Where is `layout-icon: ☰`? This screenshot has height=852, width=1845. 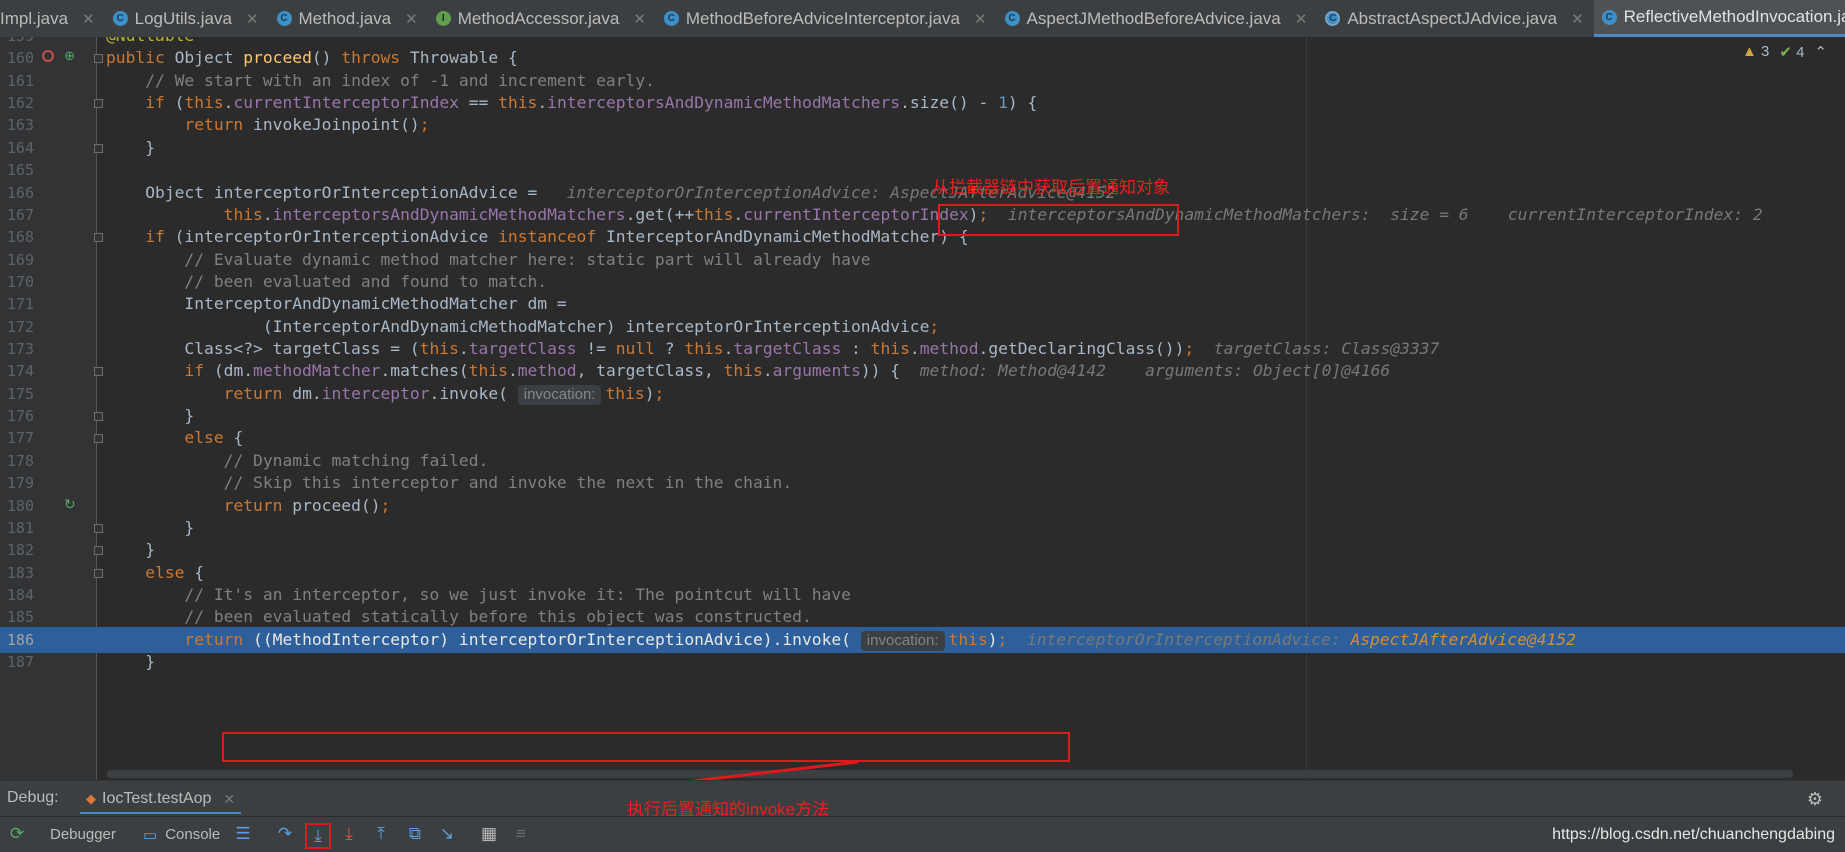 layout-icon: ☰ is located at coordinates (243, 834).